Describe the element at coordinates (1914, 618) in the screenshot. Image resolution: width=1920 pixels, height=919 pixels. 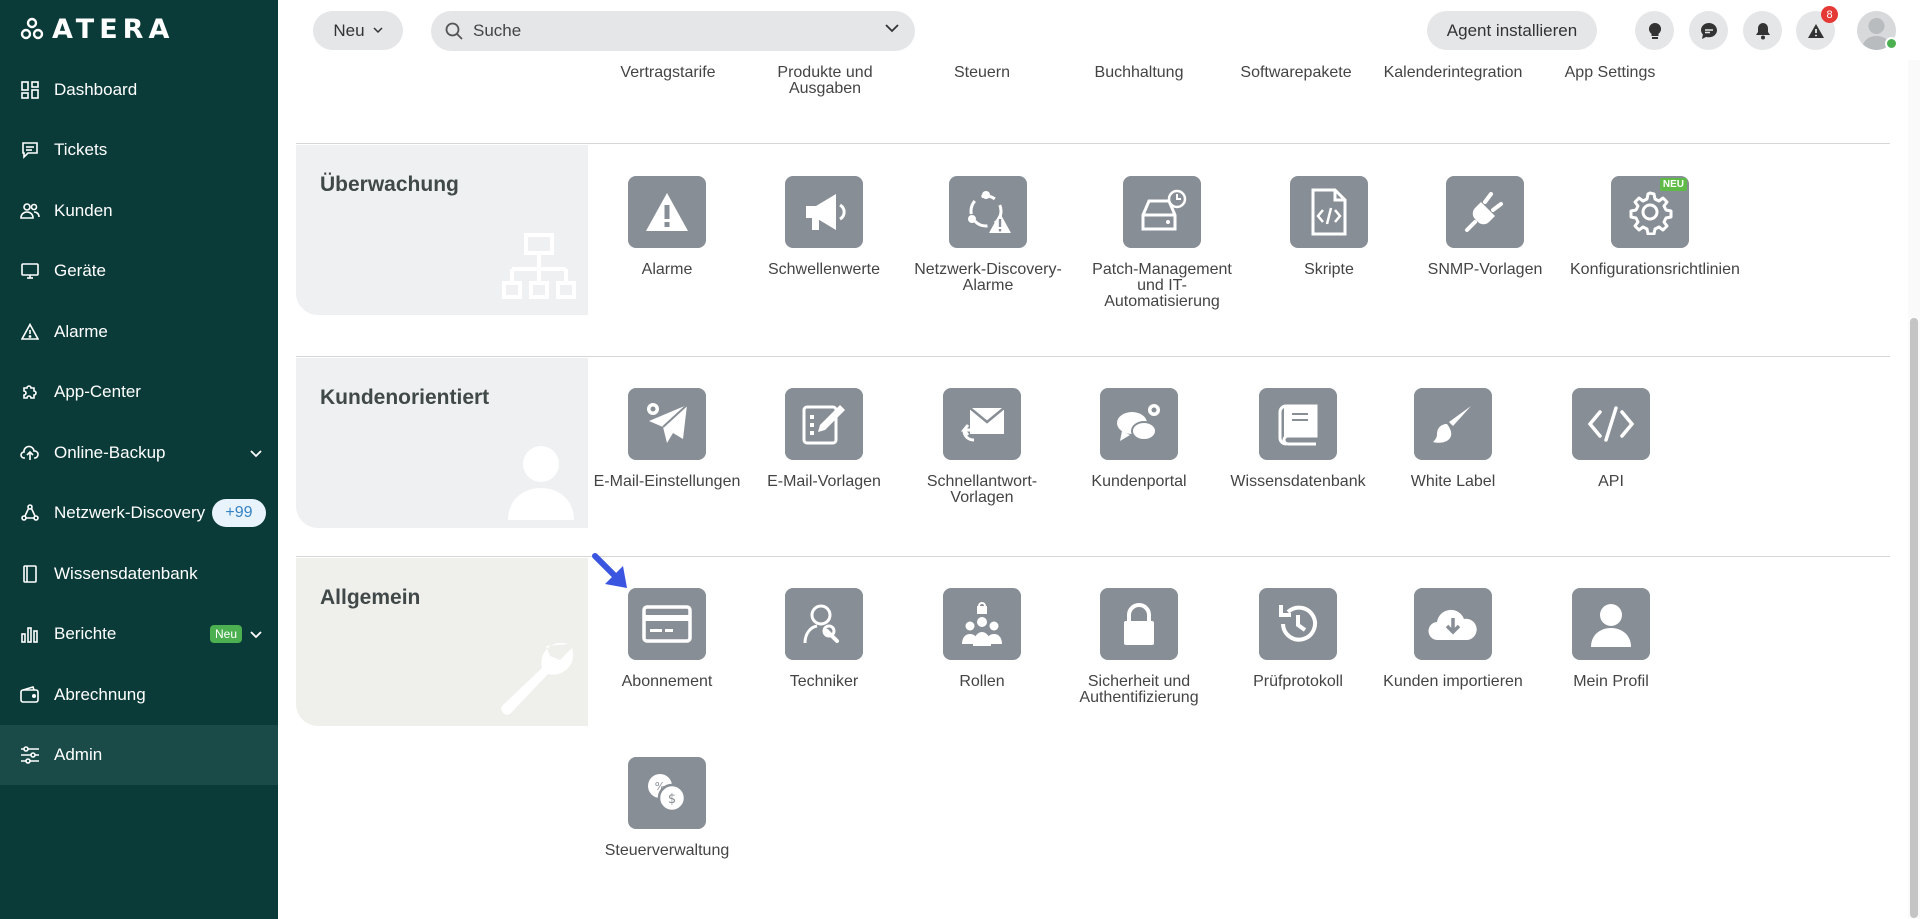
I see `scrollbar-thumb` at that location.